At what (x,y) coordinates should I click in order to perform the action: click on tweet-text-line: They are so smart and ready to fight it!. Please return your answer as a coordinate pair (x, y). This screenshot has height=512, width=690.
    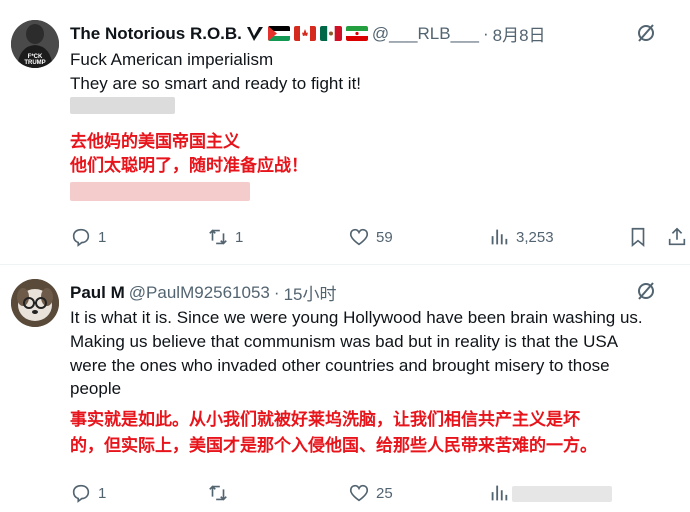
    Looking at the image, I should click on (216, 83).